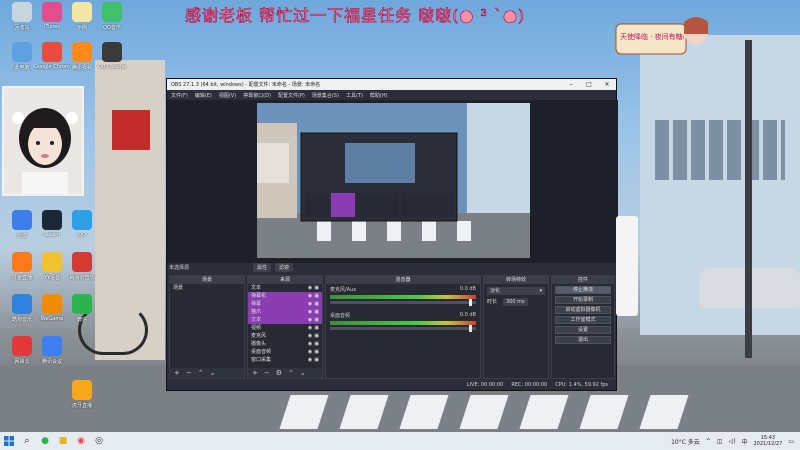 This screenshot has height=450, width=800. What do you see at coordinates (379, 95) in the screenshot?
I see `menu-item: 帮助(H)` at bounding box center [379, 95].